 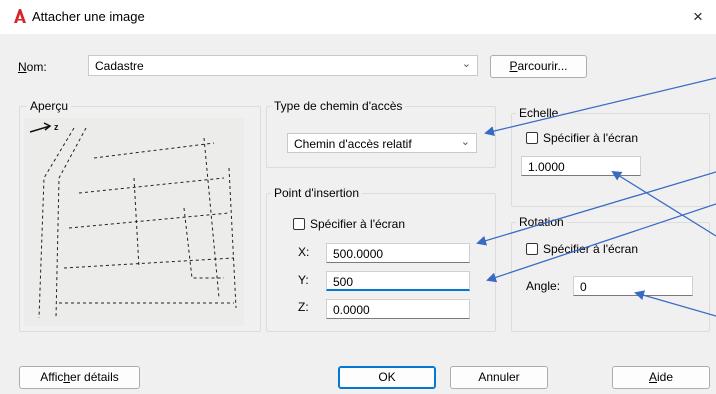 I want to click on help-label-rest: ide, so click(x=665, y=377).